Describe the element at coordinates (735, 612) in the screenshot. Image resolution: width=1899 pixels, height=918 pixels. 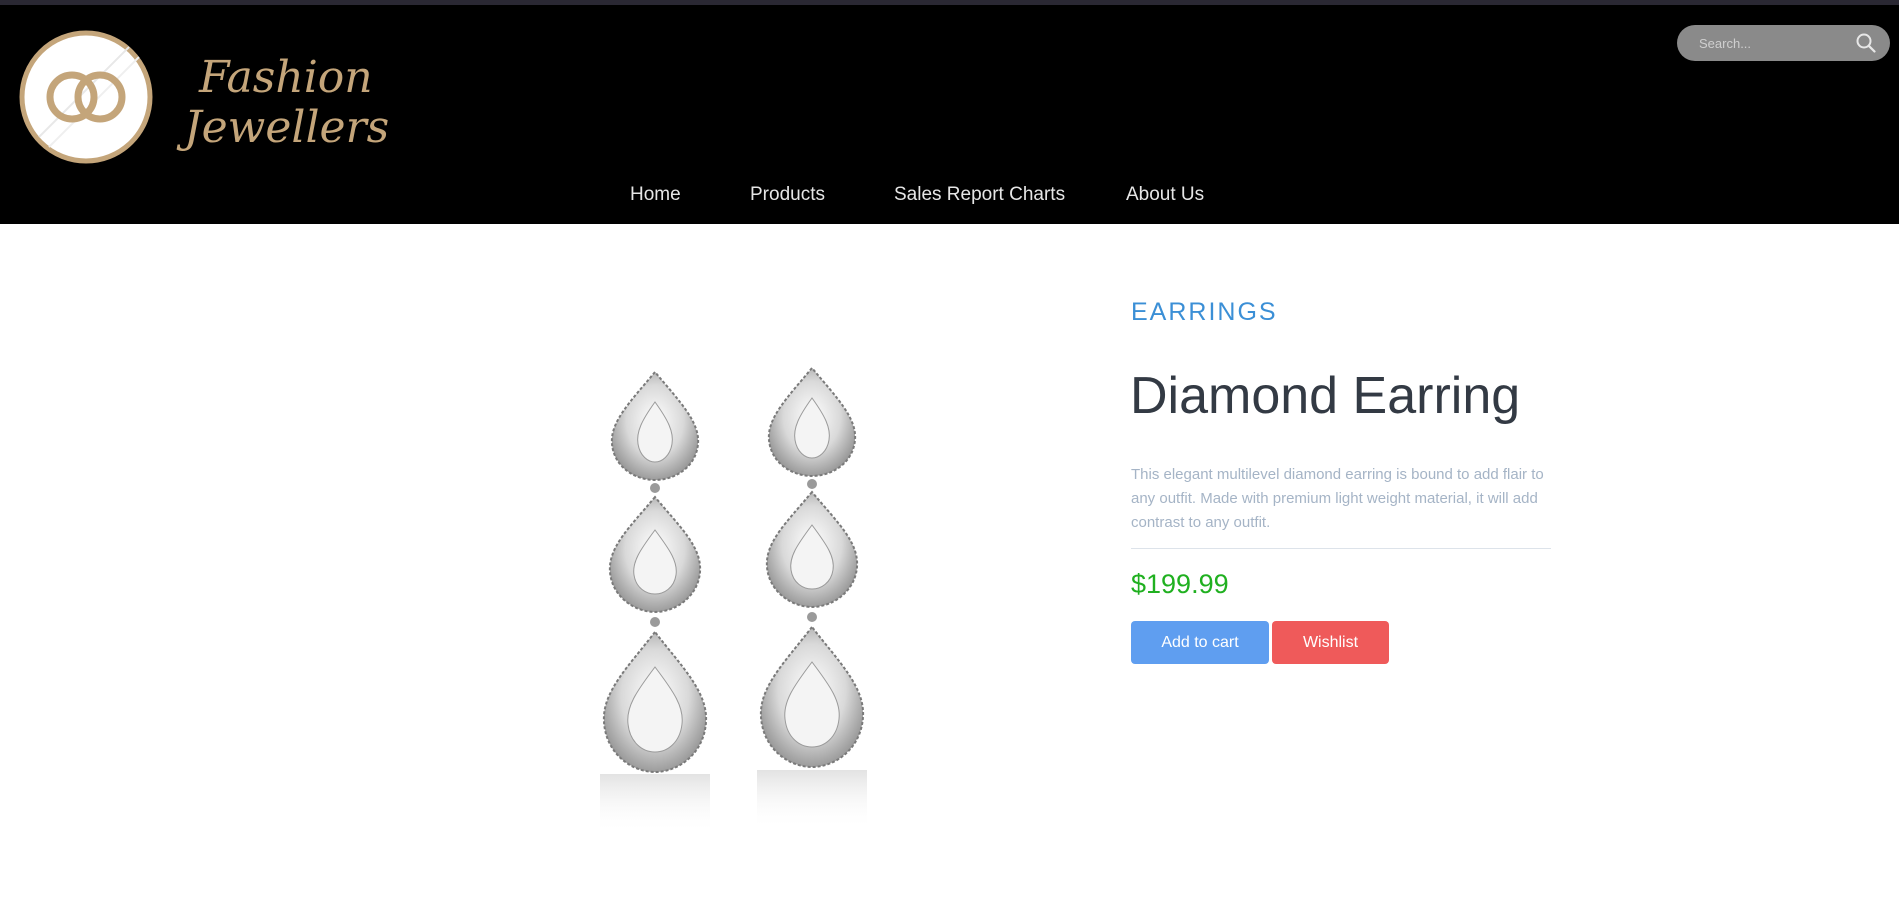
I see `diamond-earrings-image` at that location.